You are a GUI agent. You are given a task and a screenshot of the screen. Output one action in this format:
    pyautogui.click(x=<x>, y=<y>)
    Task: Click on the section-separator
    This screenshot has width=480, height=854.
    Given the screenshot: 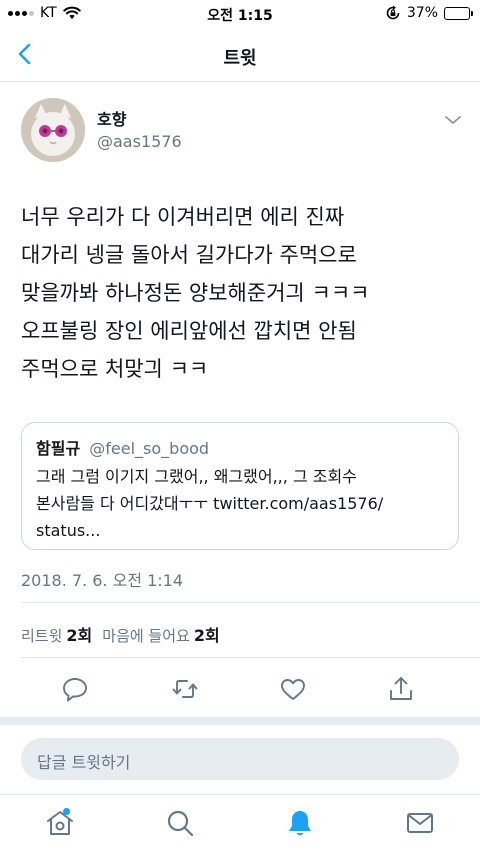 What is the action you would take?
    pyautogui.click(x=240, y=721)
    